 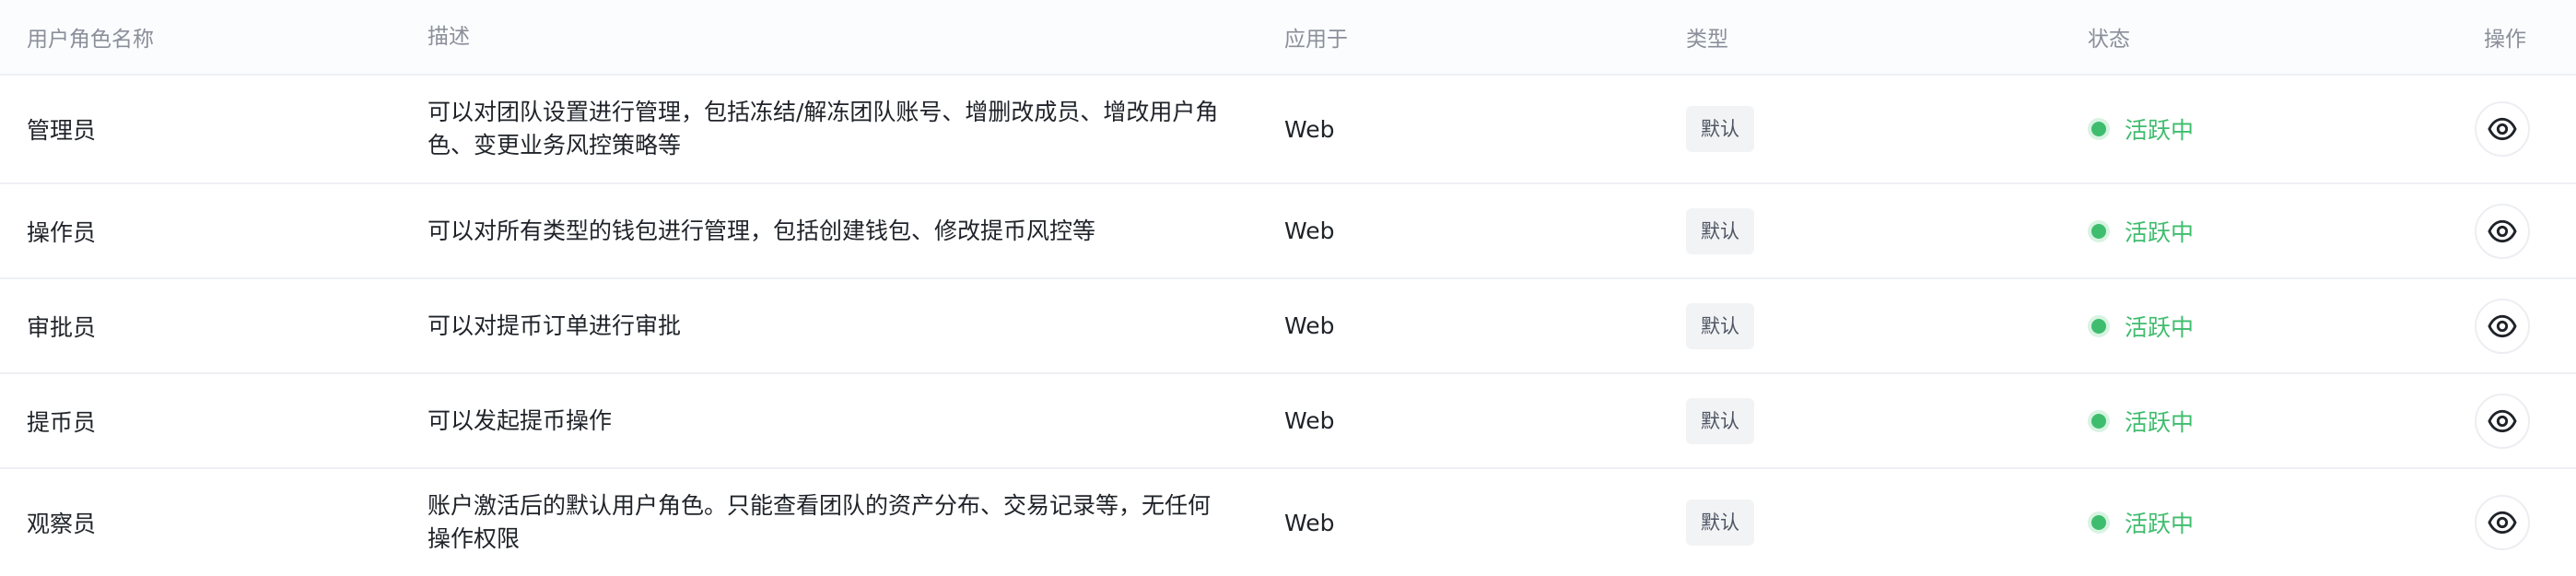 What do you see at coordinates (90, 40) in the screenshot?
I see `column-header-name: 用户角色名称` at bounding box center [90, 40].